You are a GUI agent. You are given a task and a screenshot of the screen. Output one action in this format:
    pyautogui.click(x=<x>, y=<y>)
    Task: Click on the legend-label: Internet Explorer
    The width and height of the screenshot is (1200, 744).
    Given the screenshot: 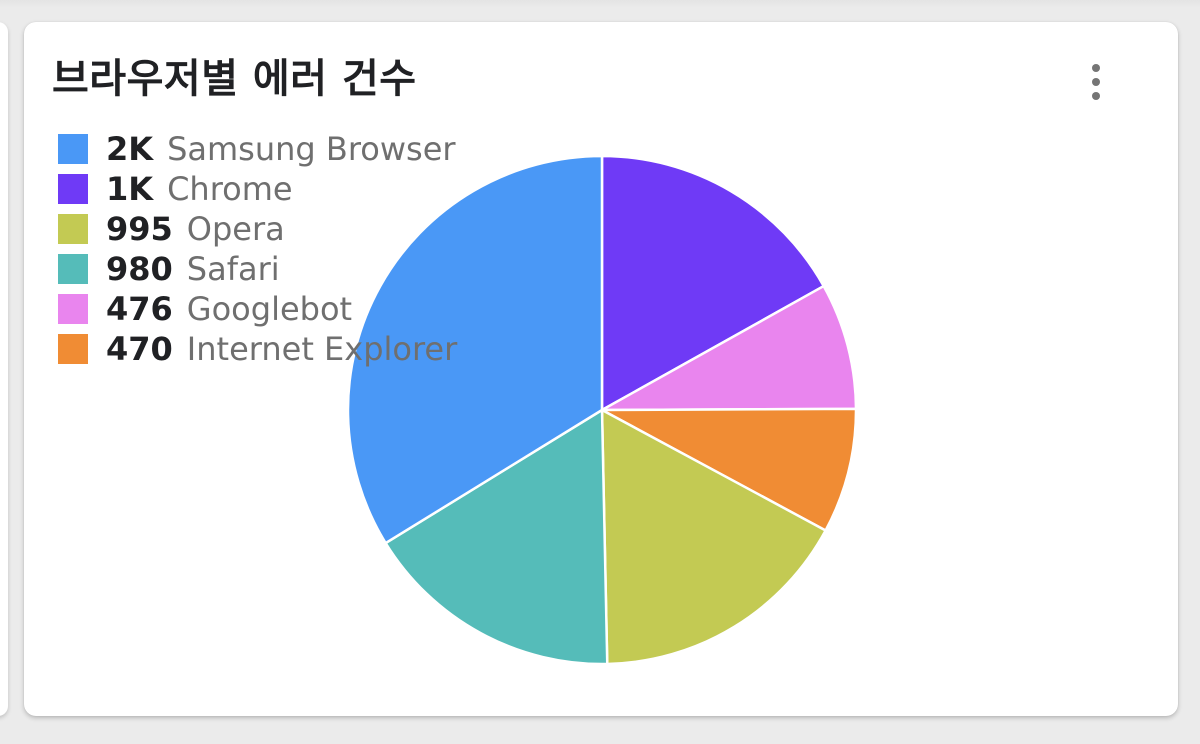 What is the action you would take?
    pyautogui.click(x=322, y=349)
    